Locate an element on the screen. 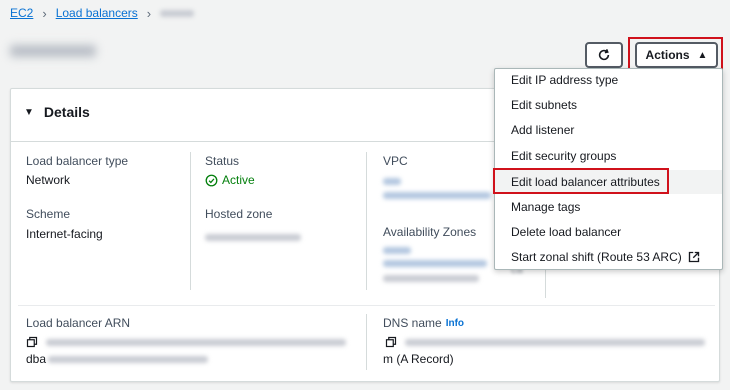 Image resolution: width=730 pixels, height=390 pixels. status-value: Active is located at coordinates (230, 180).